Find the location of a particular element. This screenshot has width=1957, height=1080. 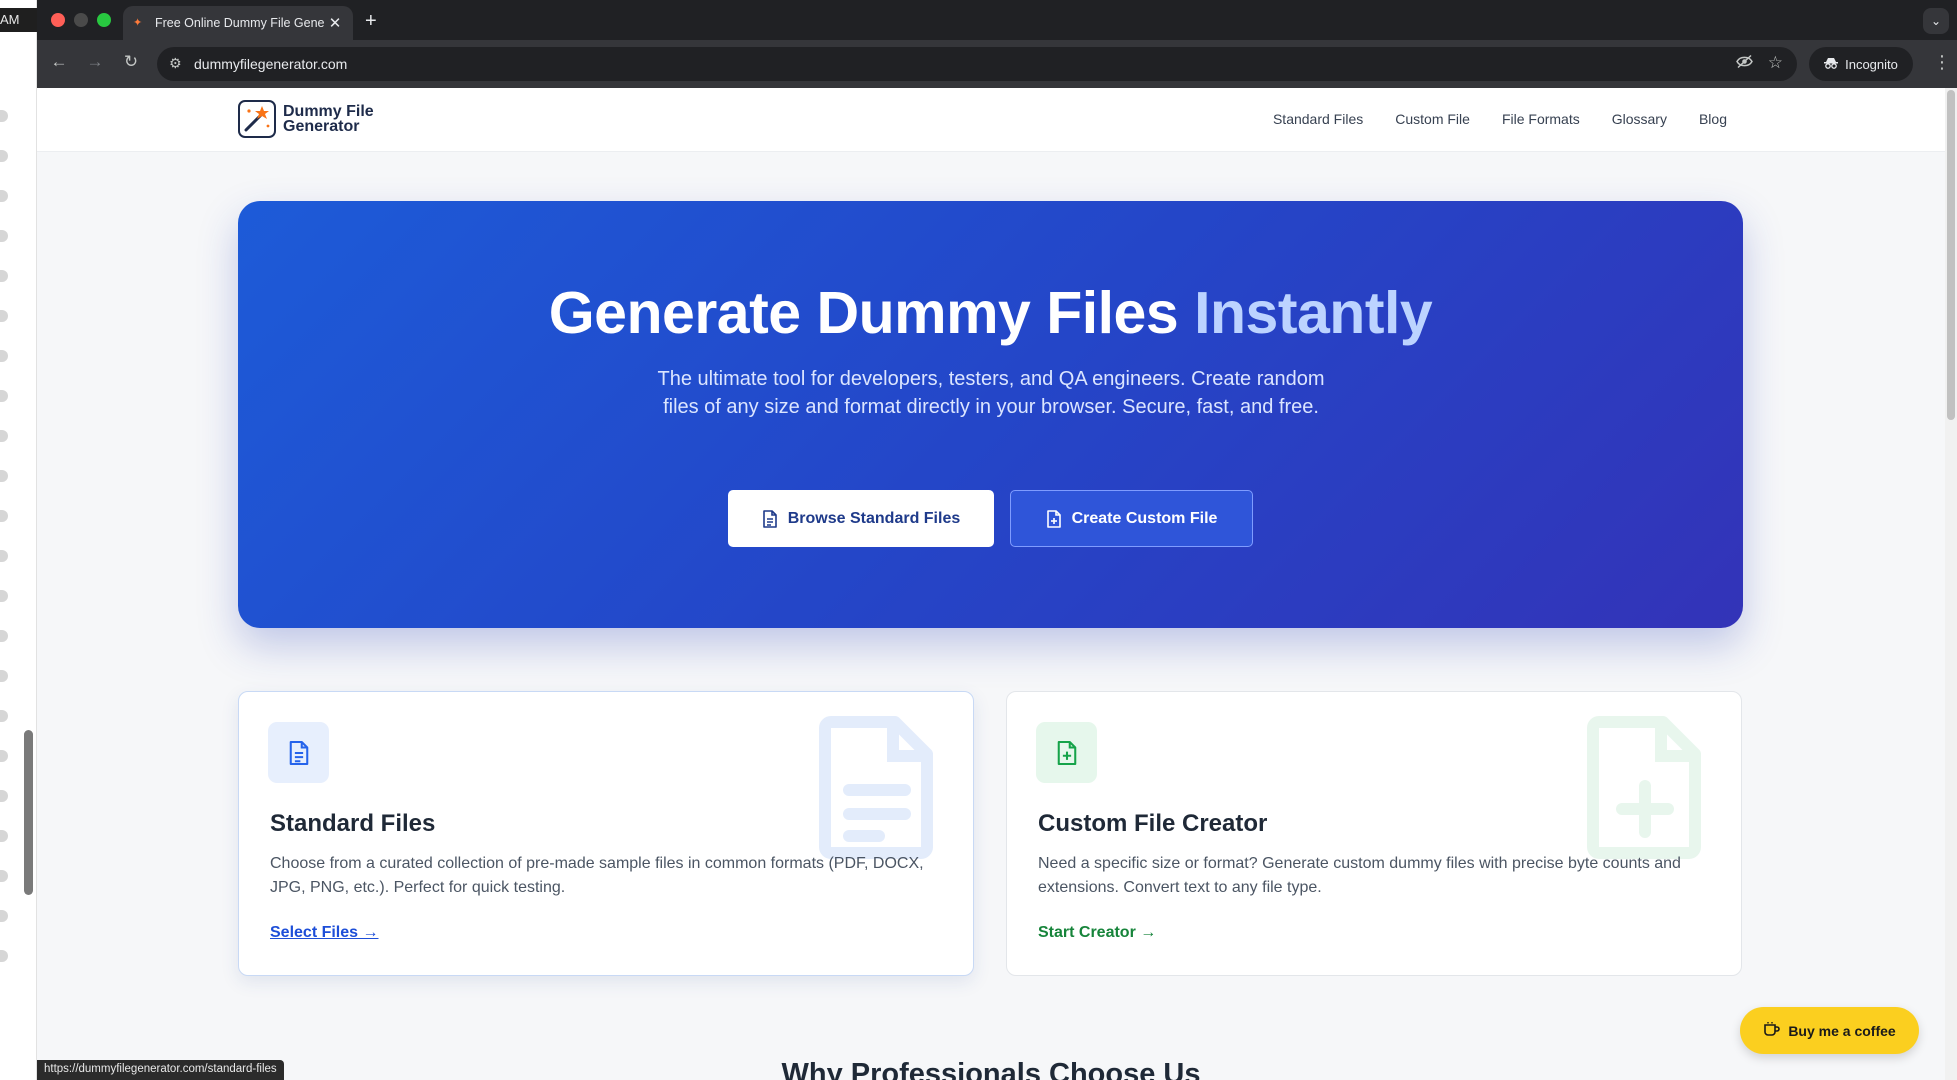

logo-wordmark: Dummy File Generator is located at coordinates (328, 119).